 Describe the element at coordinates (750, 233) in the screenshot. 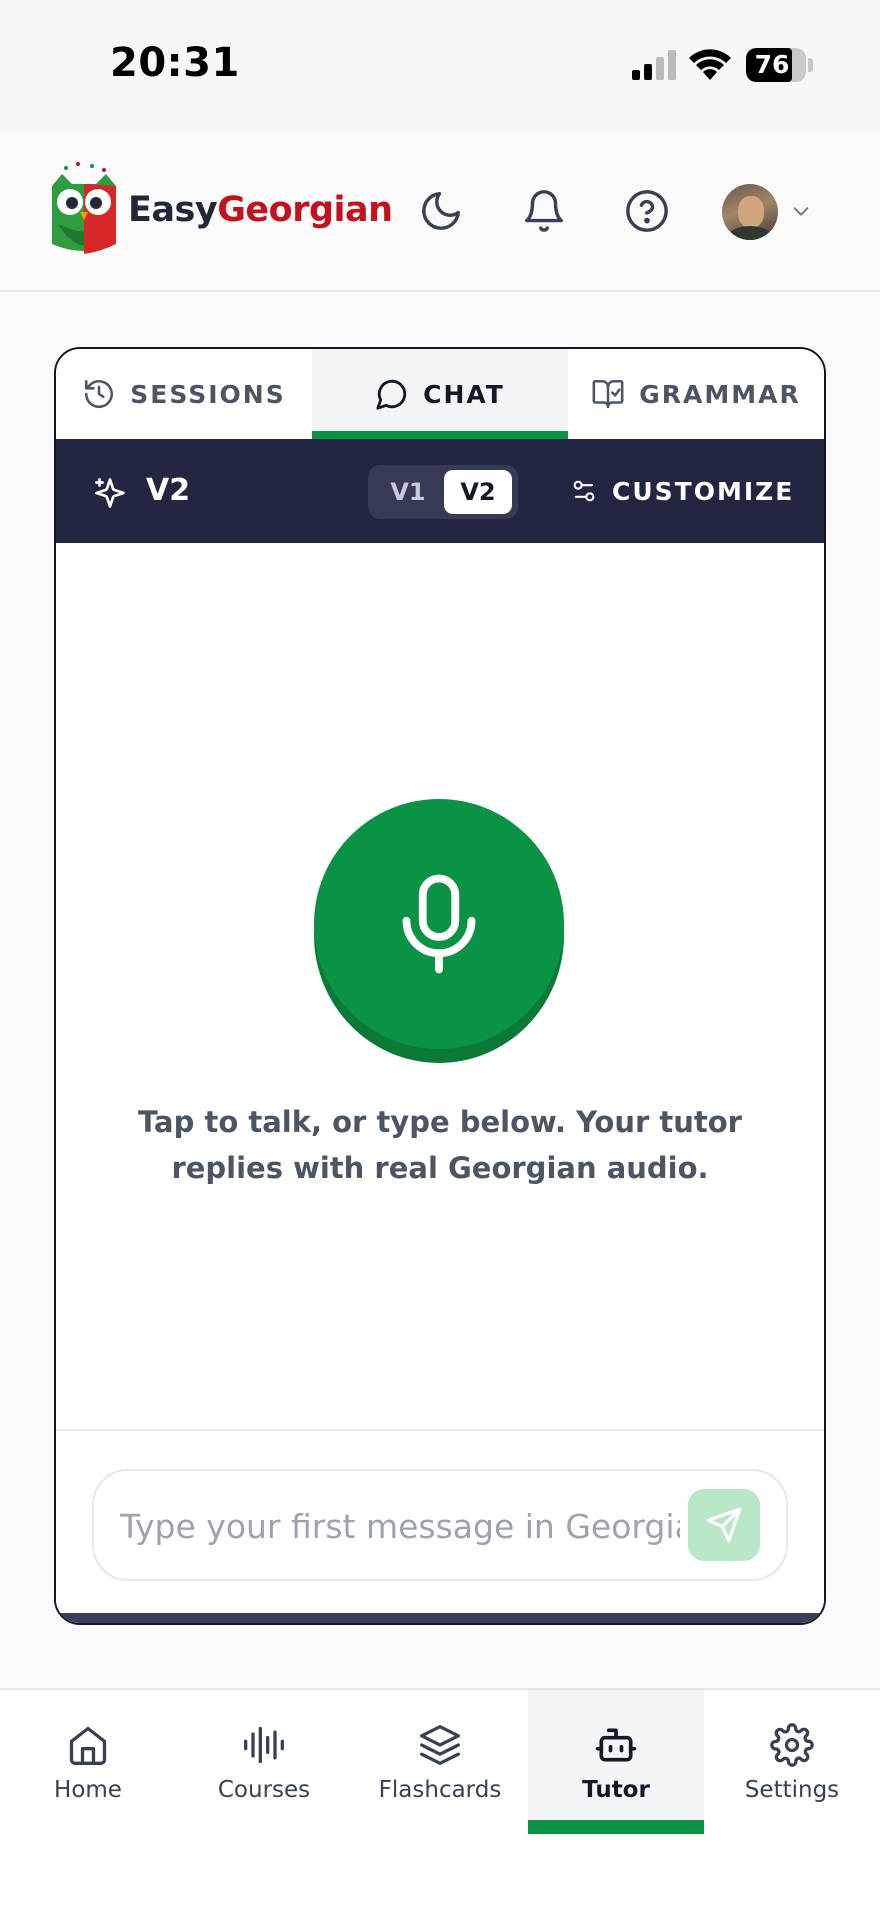

I see `avatar-shirt` at that location.